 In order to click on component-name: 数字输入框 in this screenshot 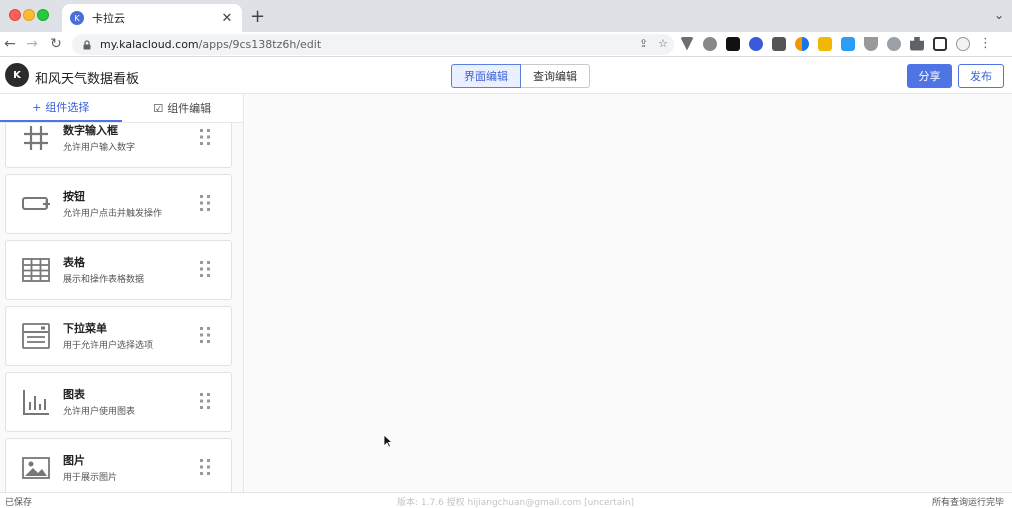, I will do `click(90, 130)`.